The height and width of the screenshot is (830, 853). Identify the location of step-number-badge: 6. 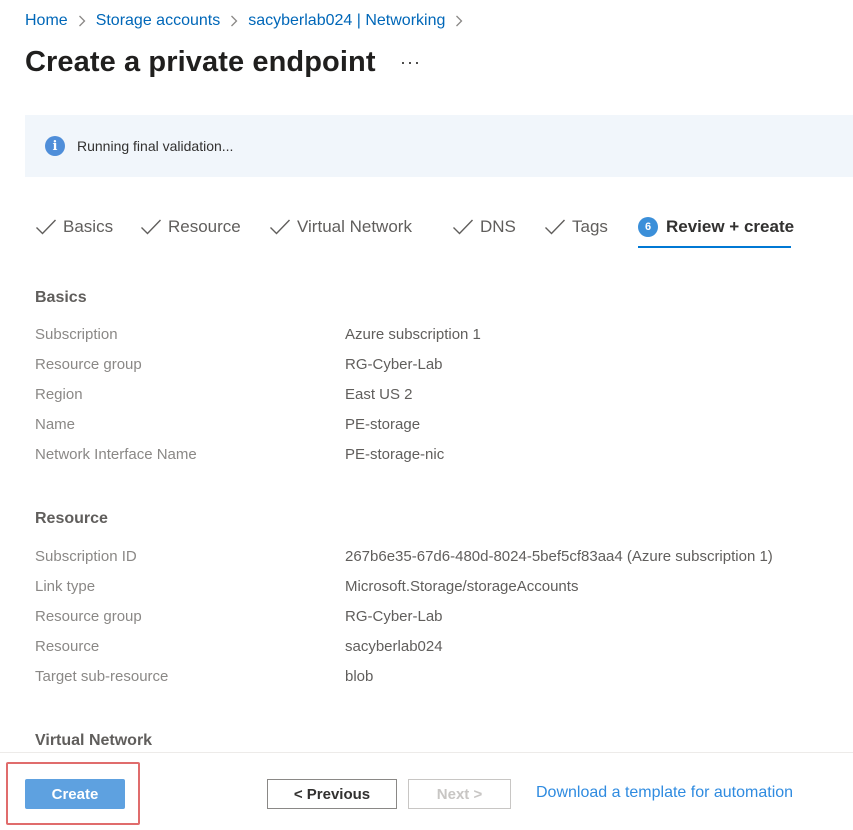
(648, 227).